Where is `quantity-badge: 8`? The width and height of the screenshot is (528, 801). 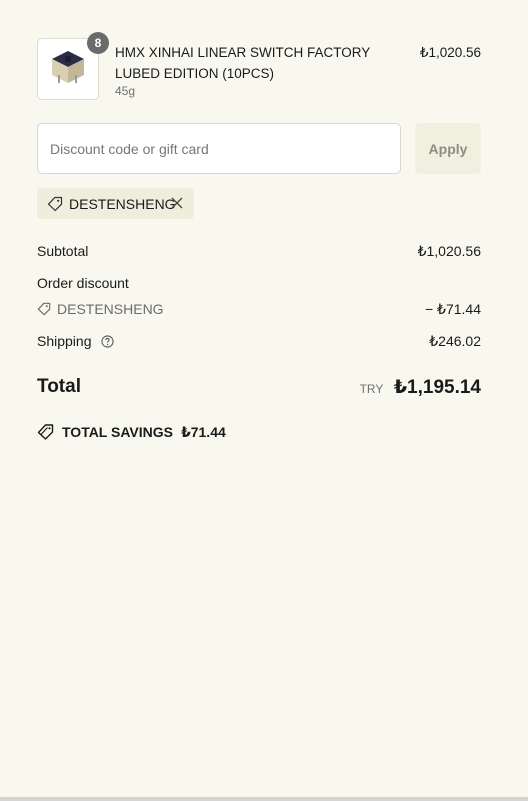
quantity-badge: 8 is located at coordinates (98, 43).